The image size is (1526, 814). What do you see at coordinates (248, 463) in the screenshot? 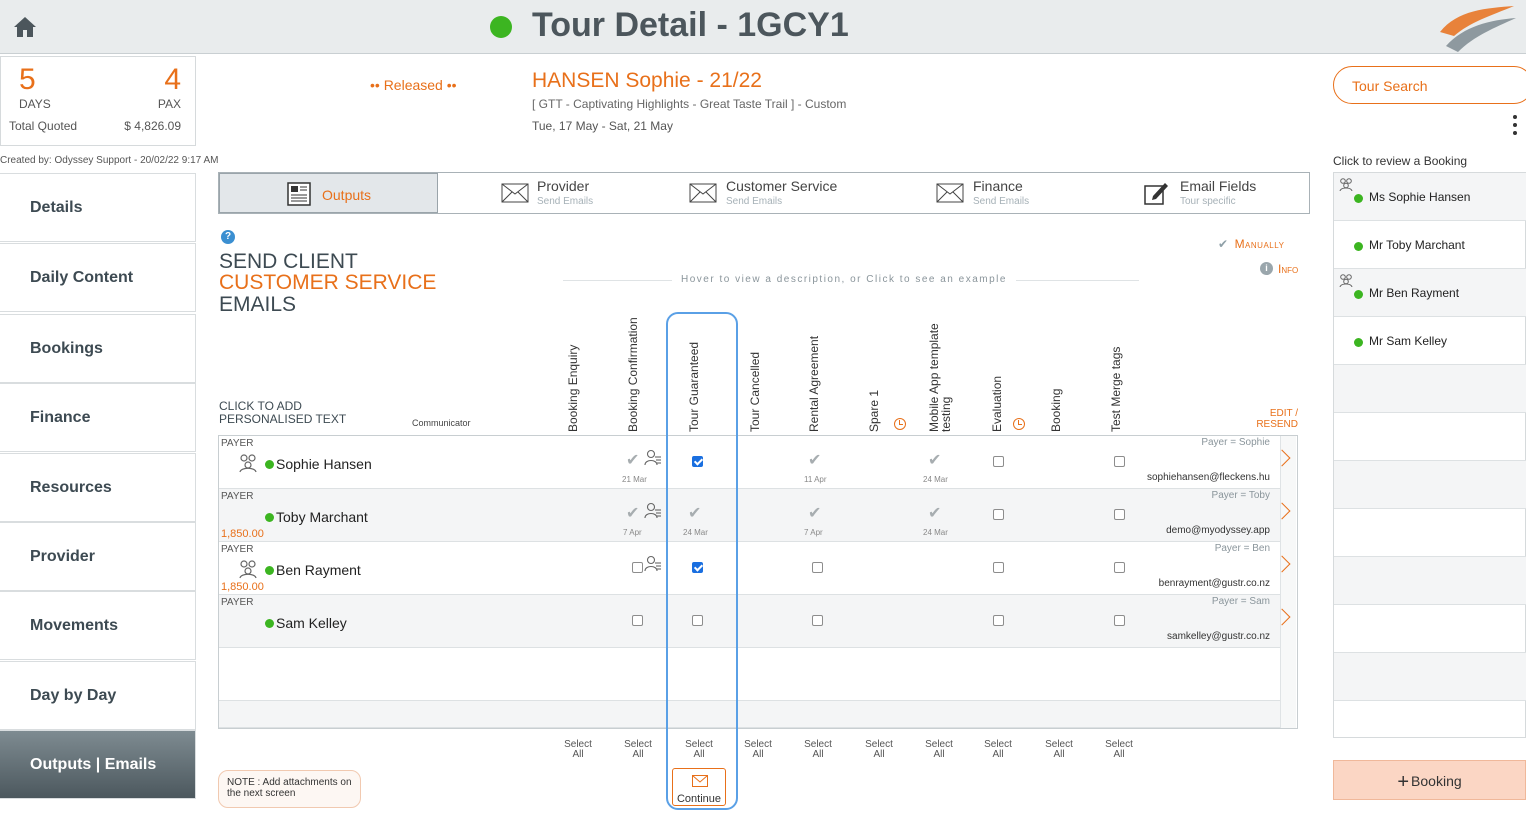
I see `group-icon` at bounding box center [248, 463].